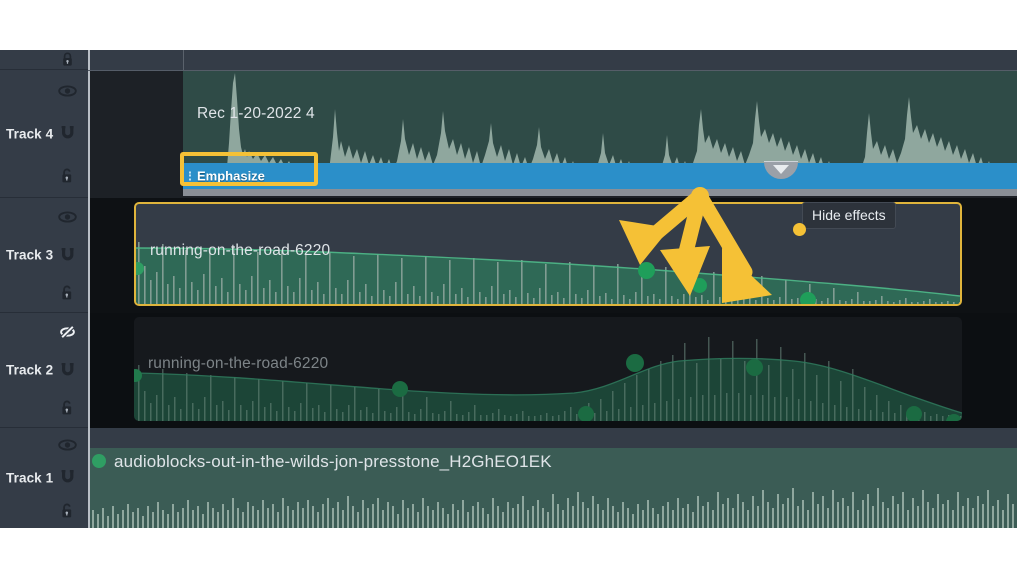 This screenshot has height=567, width=1017. What do you see at coordinates (67, 332) in the screenshot?
I see `eye-slash-icon` at bounding box center [67, 332].